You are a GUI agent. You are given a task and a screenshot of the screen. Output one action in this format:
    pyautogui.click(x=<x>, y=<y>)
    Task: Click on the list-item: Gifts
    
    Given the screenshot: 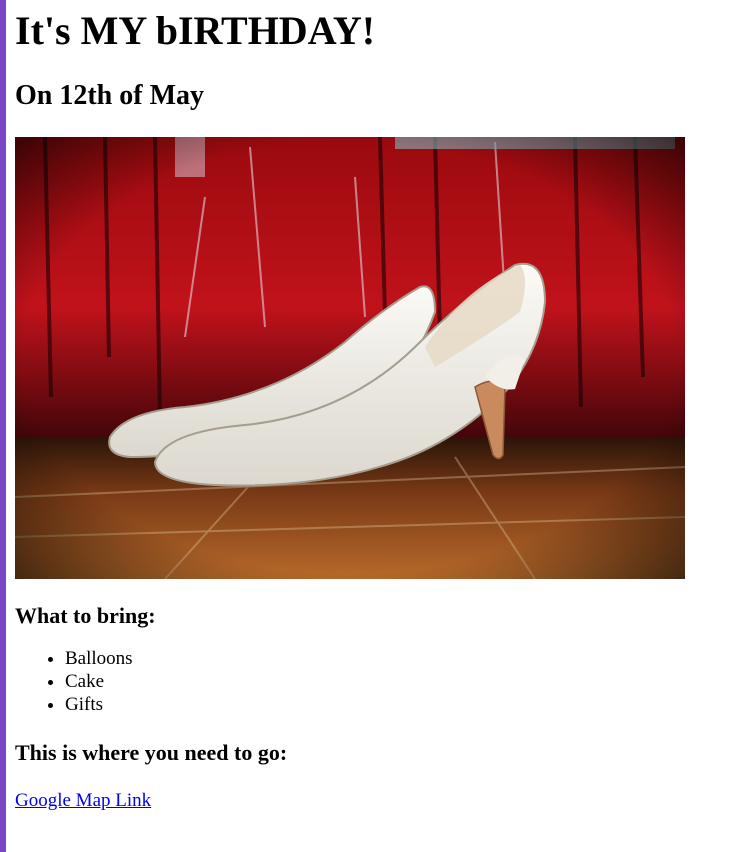 What is the action you would take?
    pyautogui.click(x=400, y=704)
    